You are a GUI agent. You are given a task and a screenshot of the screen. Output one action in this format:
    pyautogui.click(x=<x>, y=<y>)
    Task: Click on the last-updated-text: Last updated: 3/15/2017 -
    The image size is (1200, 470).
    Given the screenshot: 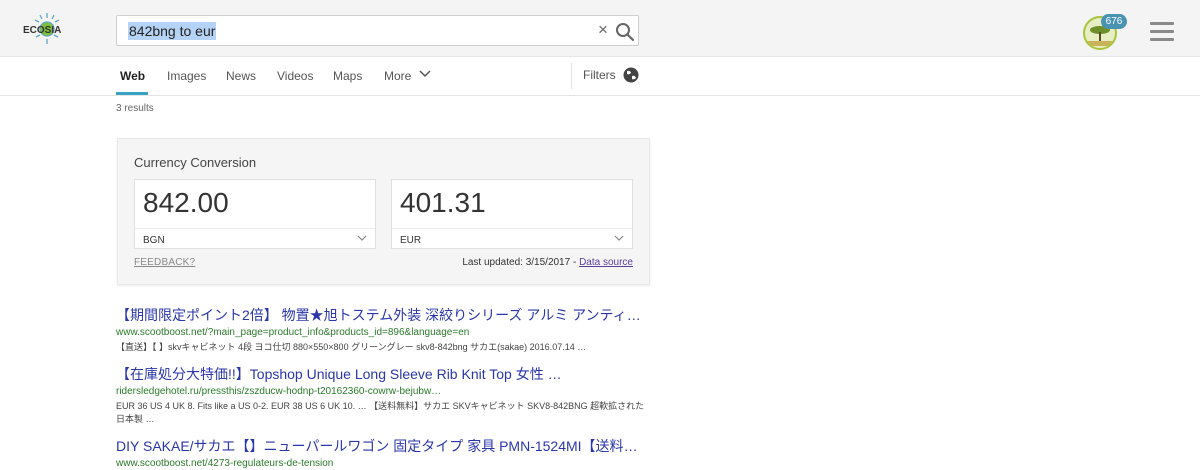 What is the action you would take?
    pyautogui.click(x=519, y=262)
    